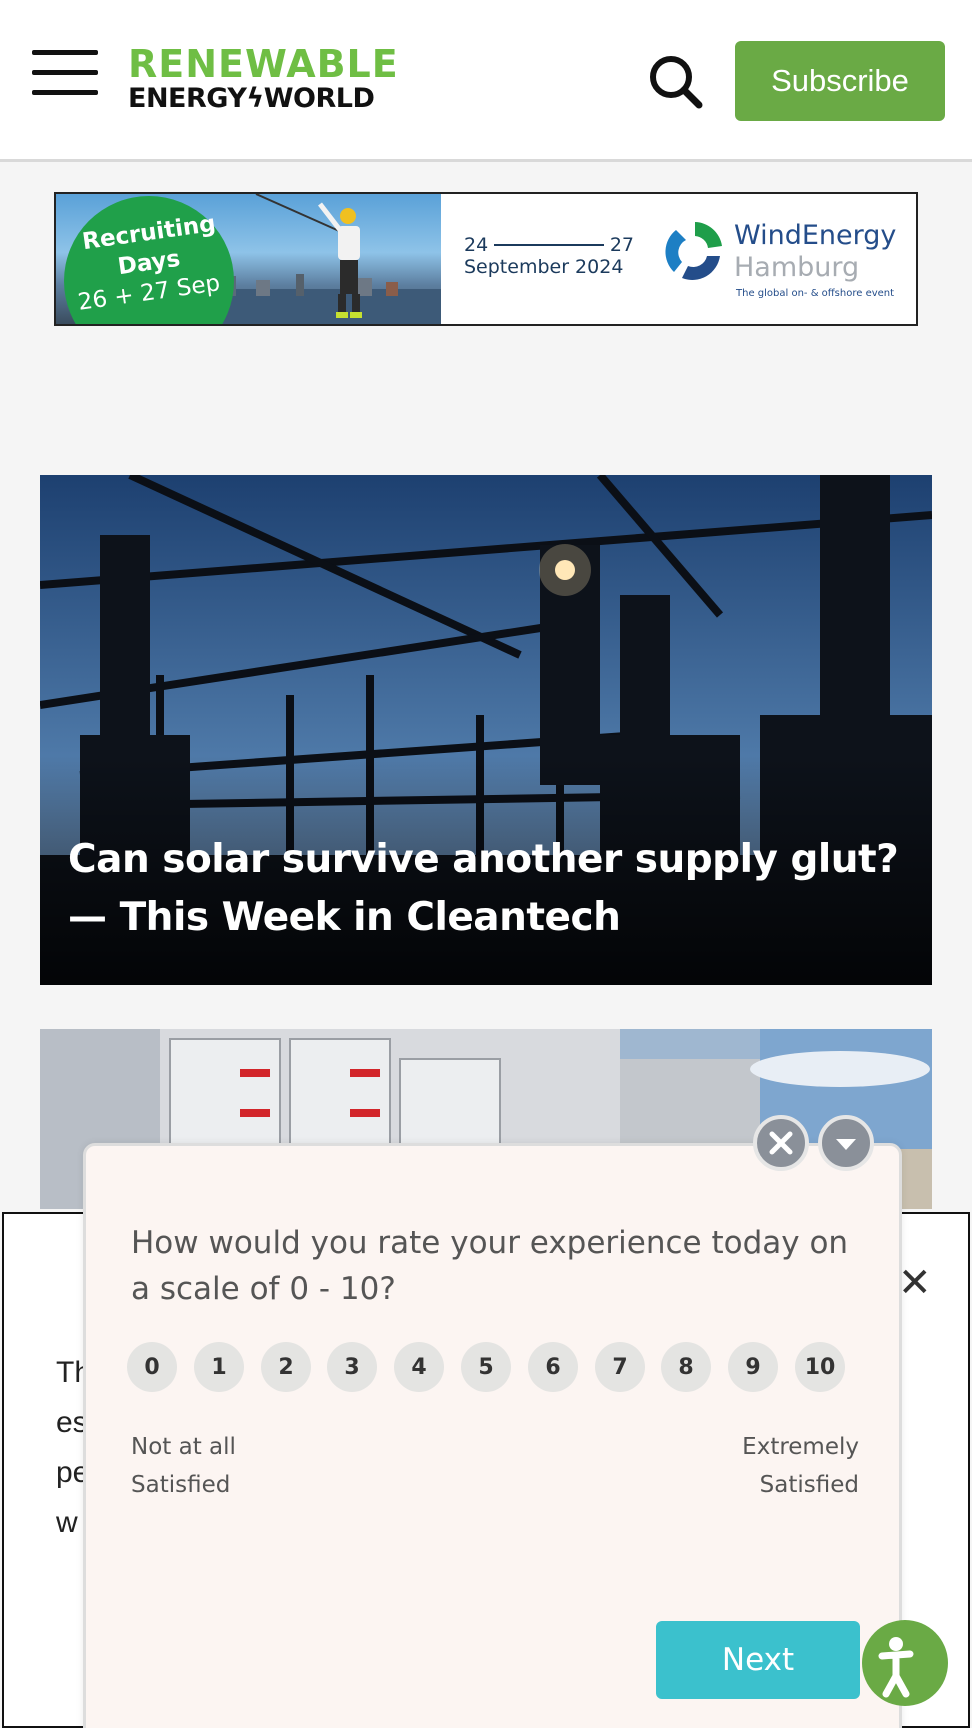  What do you see at coordinates (686, 1367) in the screenshot?
I see `rating-option-8: 8` at bounding box center [686, 1367].